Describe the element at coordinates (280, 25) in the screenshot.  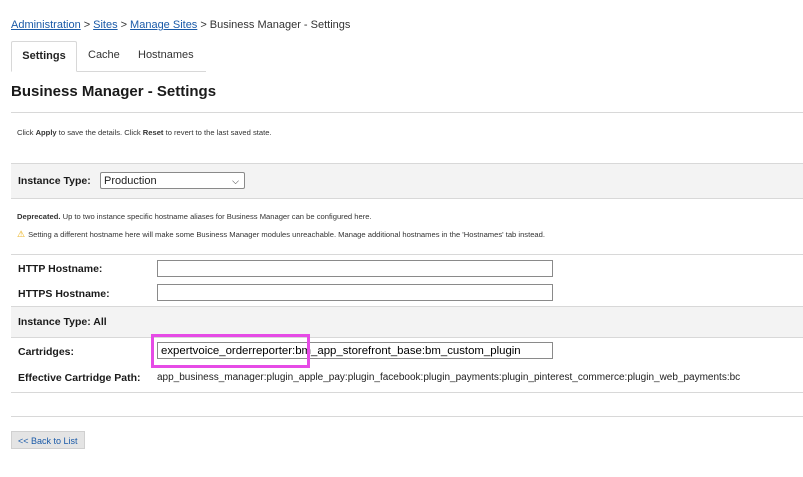
I see `breadcrumb-current: Business Manager - Settings` at that location.